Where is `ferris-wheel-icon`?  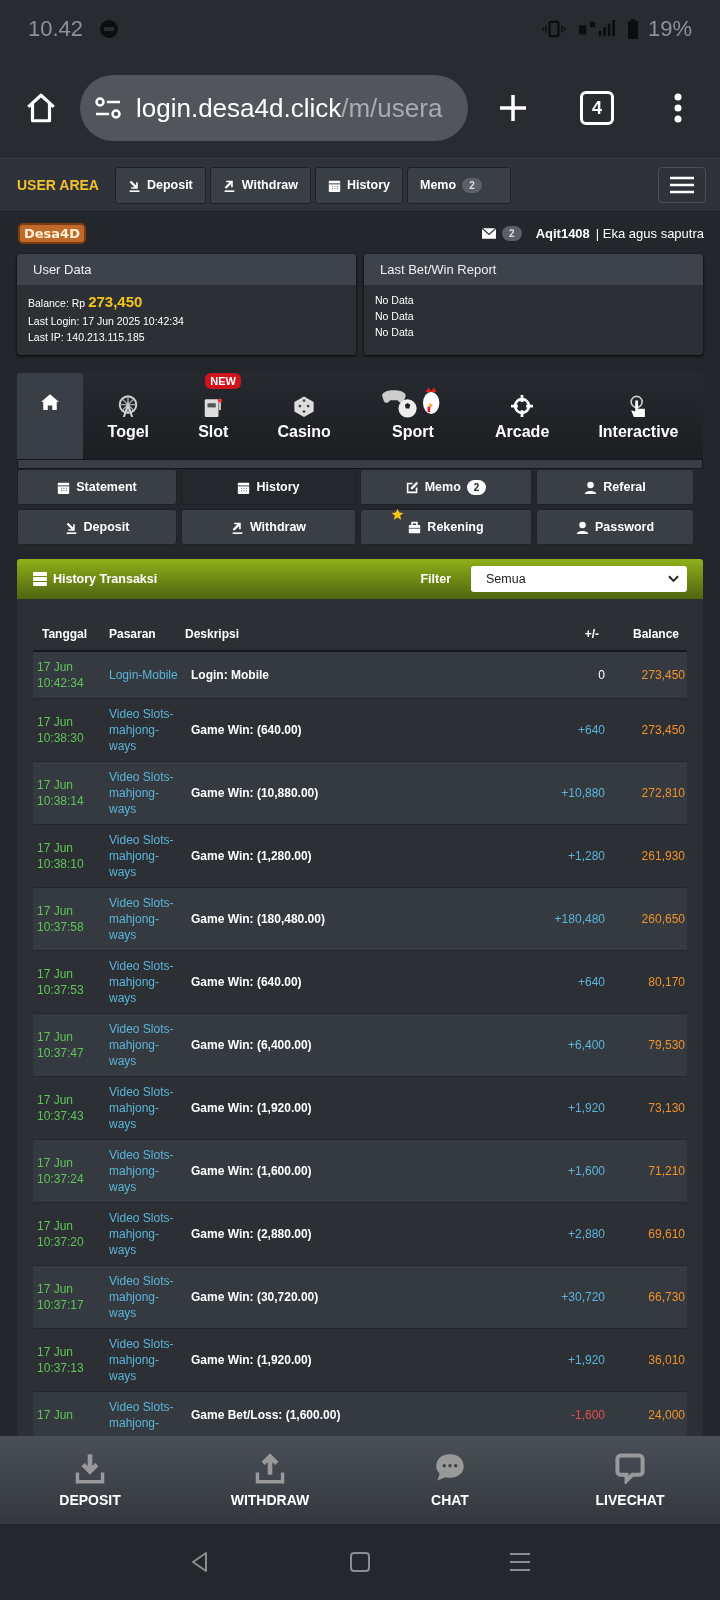 ferris-wheel-icon is located at coordinates (128, 406).